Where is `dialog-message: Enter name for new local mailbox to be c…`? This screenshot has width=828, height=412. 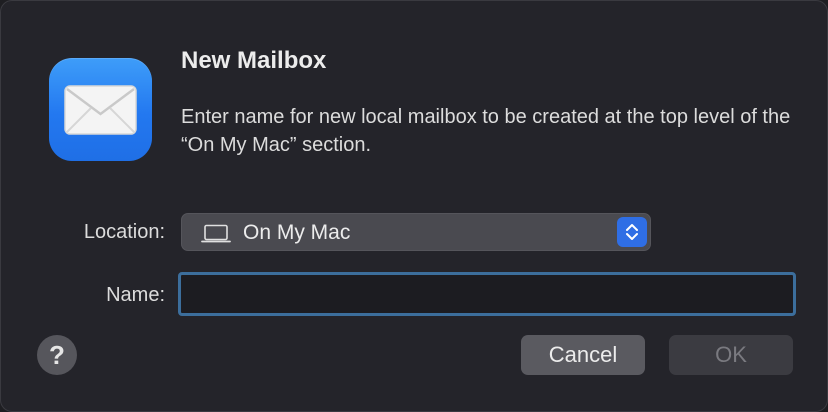 dialog-message: Enter name for new local mailbox to be c… is located at coordinates (486, 131).